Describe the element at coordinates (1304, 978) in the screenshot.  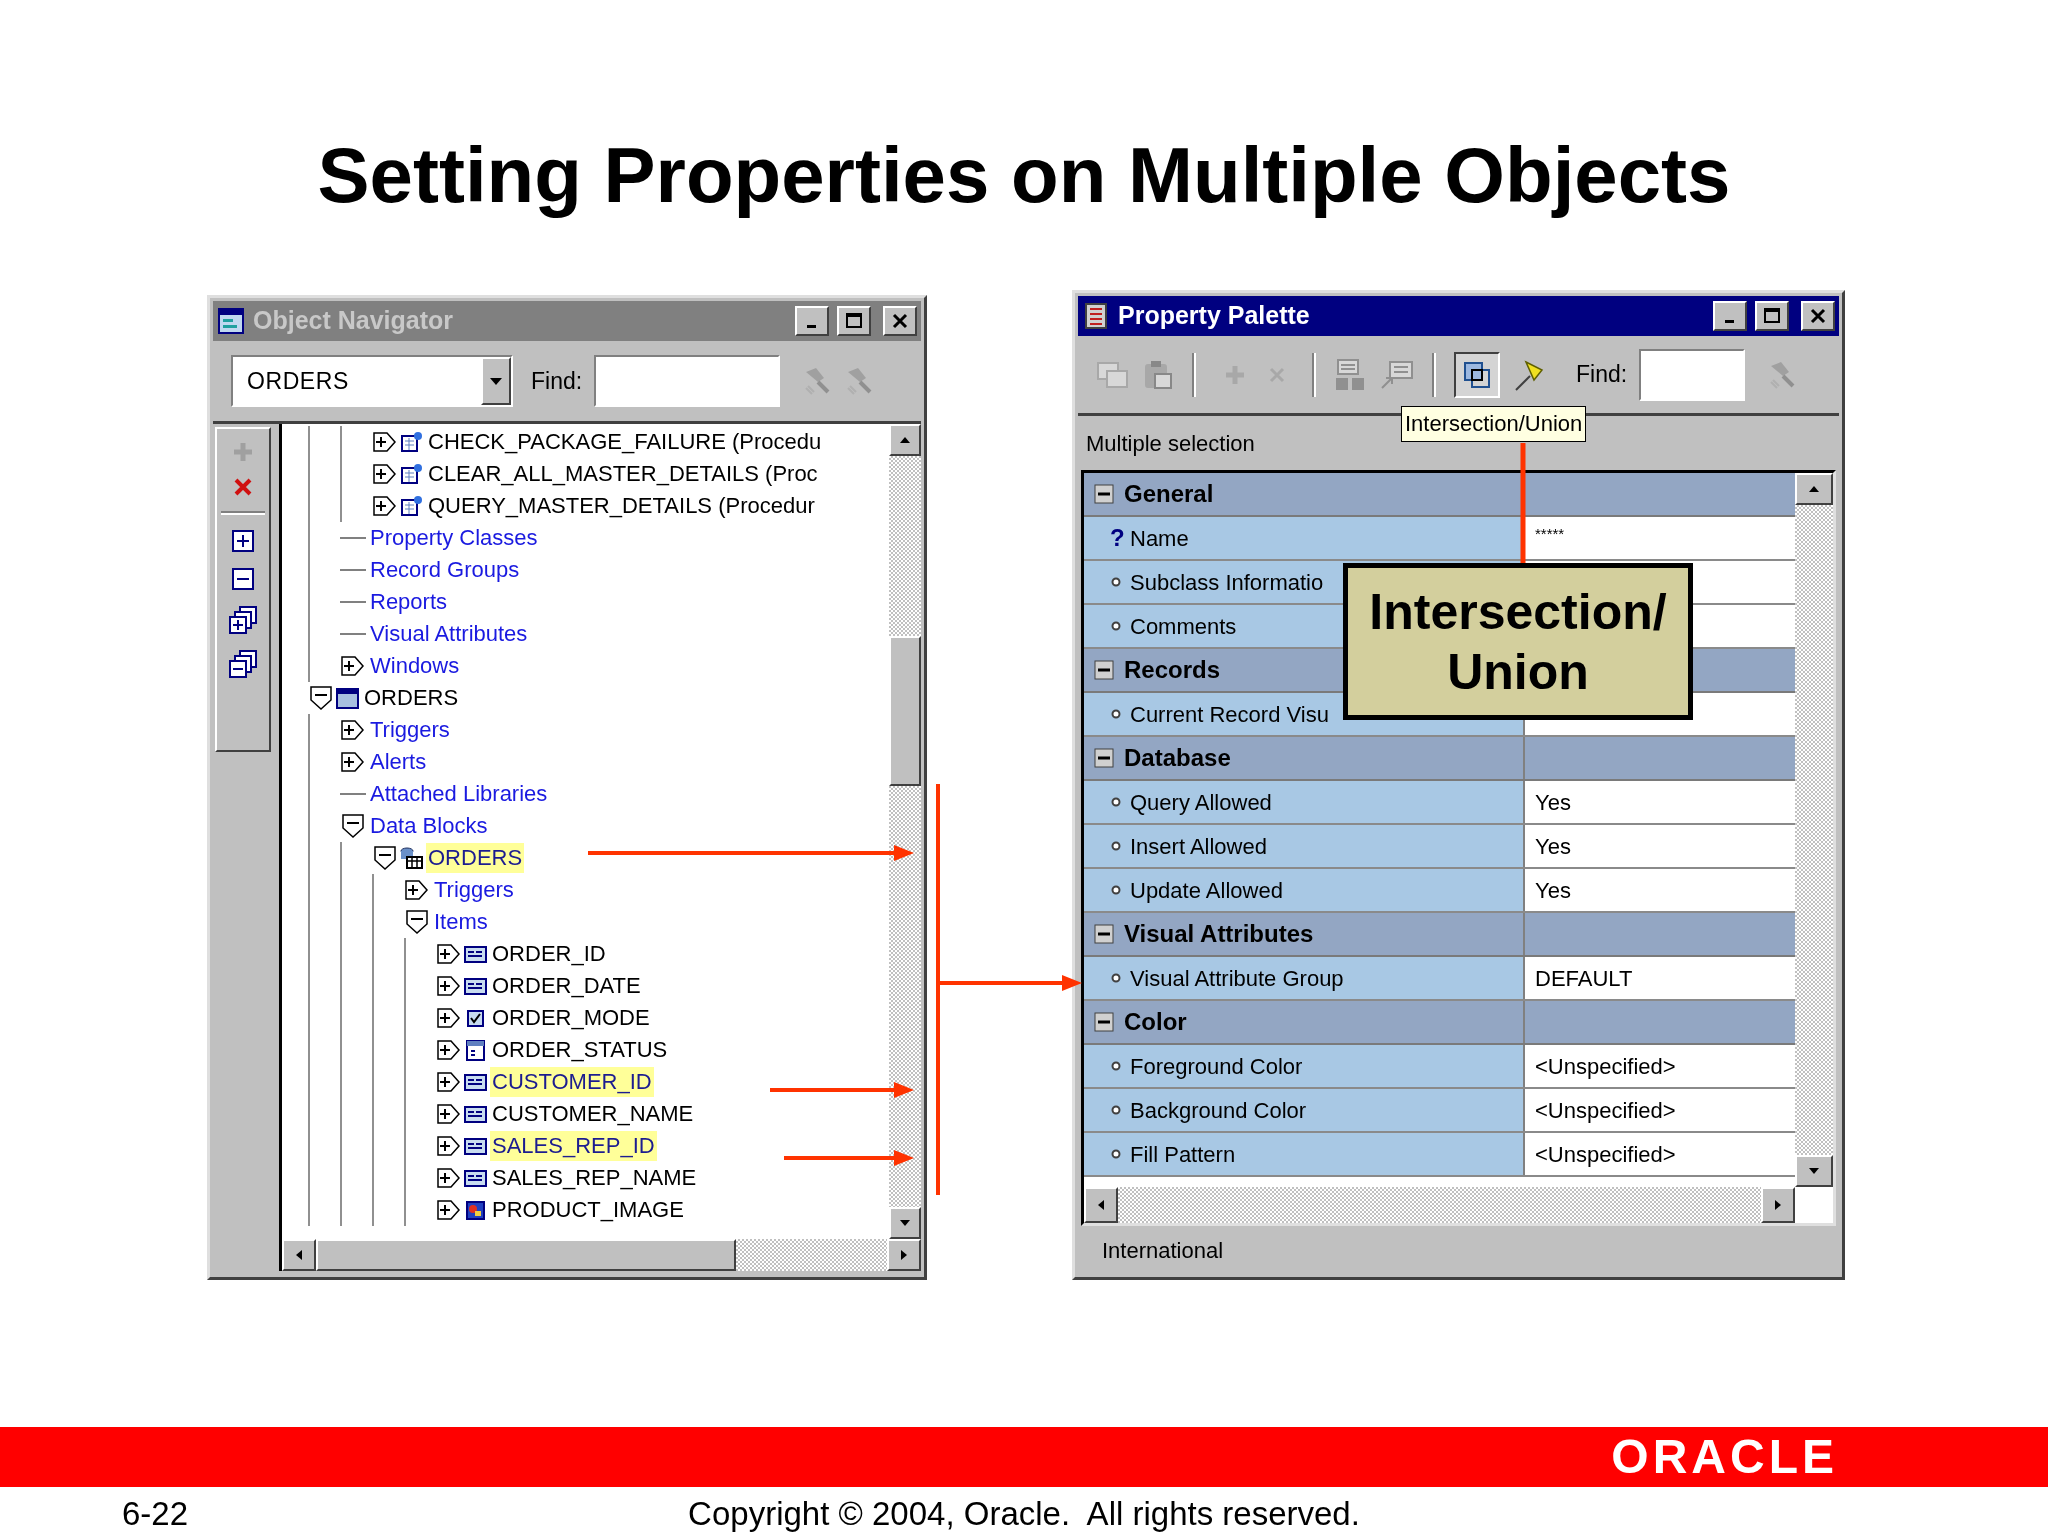
I see `property-name-cell: Visual Attribute Group` at that location.